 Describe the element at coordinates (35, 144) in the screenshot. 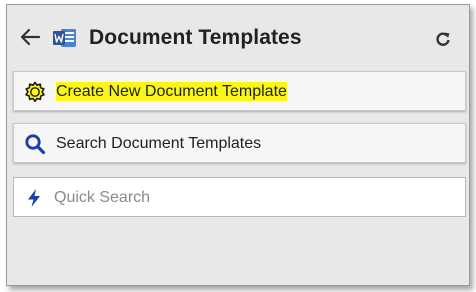

I see `search-icon` at that location.